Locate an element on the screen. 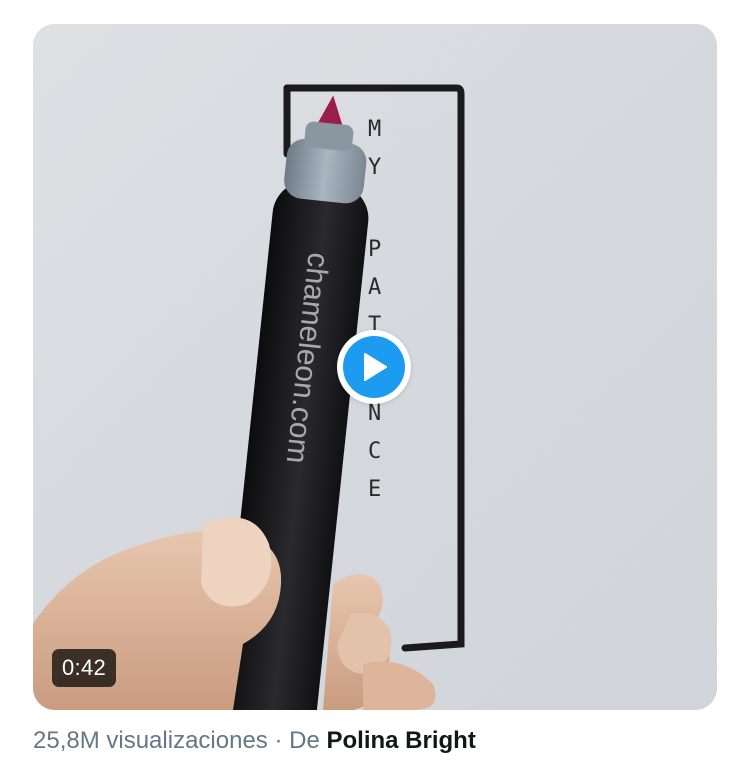 The image size is (750, 767). view-count: 25,8M visualizaciones is located at coordinates (150, 740).